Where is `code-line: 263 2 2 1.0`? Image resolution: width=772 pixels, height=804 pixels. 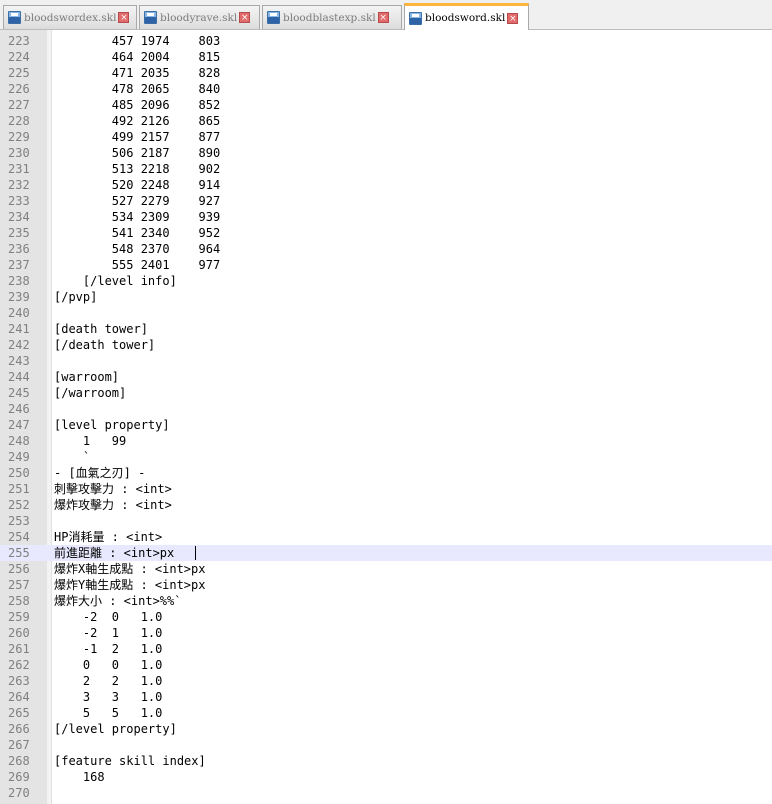 code-line: 263 2 2 1.0 is located at coordinates (386, 681).